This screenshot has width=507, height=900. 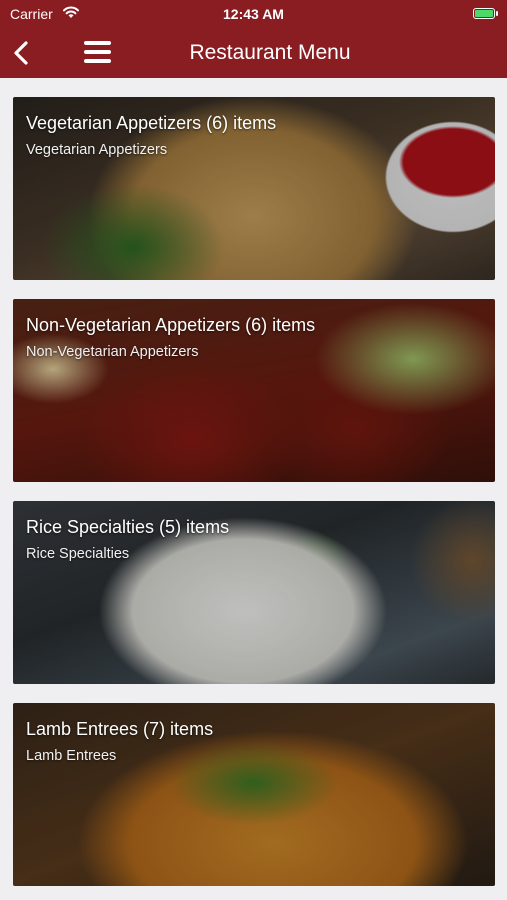 What do you see at coordinates (171, 325) in the screenshot?
I see `category-title: Non-Vegetarian Appetizers (6) items` at bounding box center [171, 325].